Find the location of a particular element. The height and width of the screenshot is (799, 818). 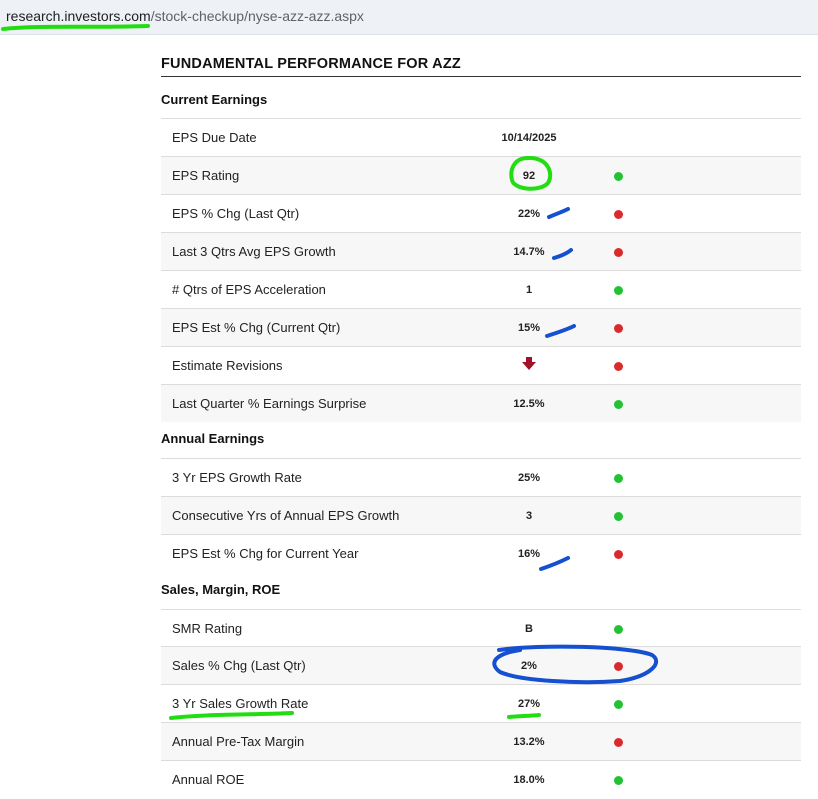

table-row: EPS Rating 92 is located at coordinates (481, 175).